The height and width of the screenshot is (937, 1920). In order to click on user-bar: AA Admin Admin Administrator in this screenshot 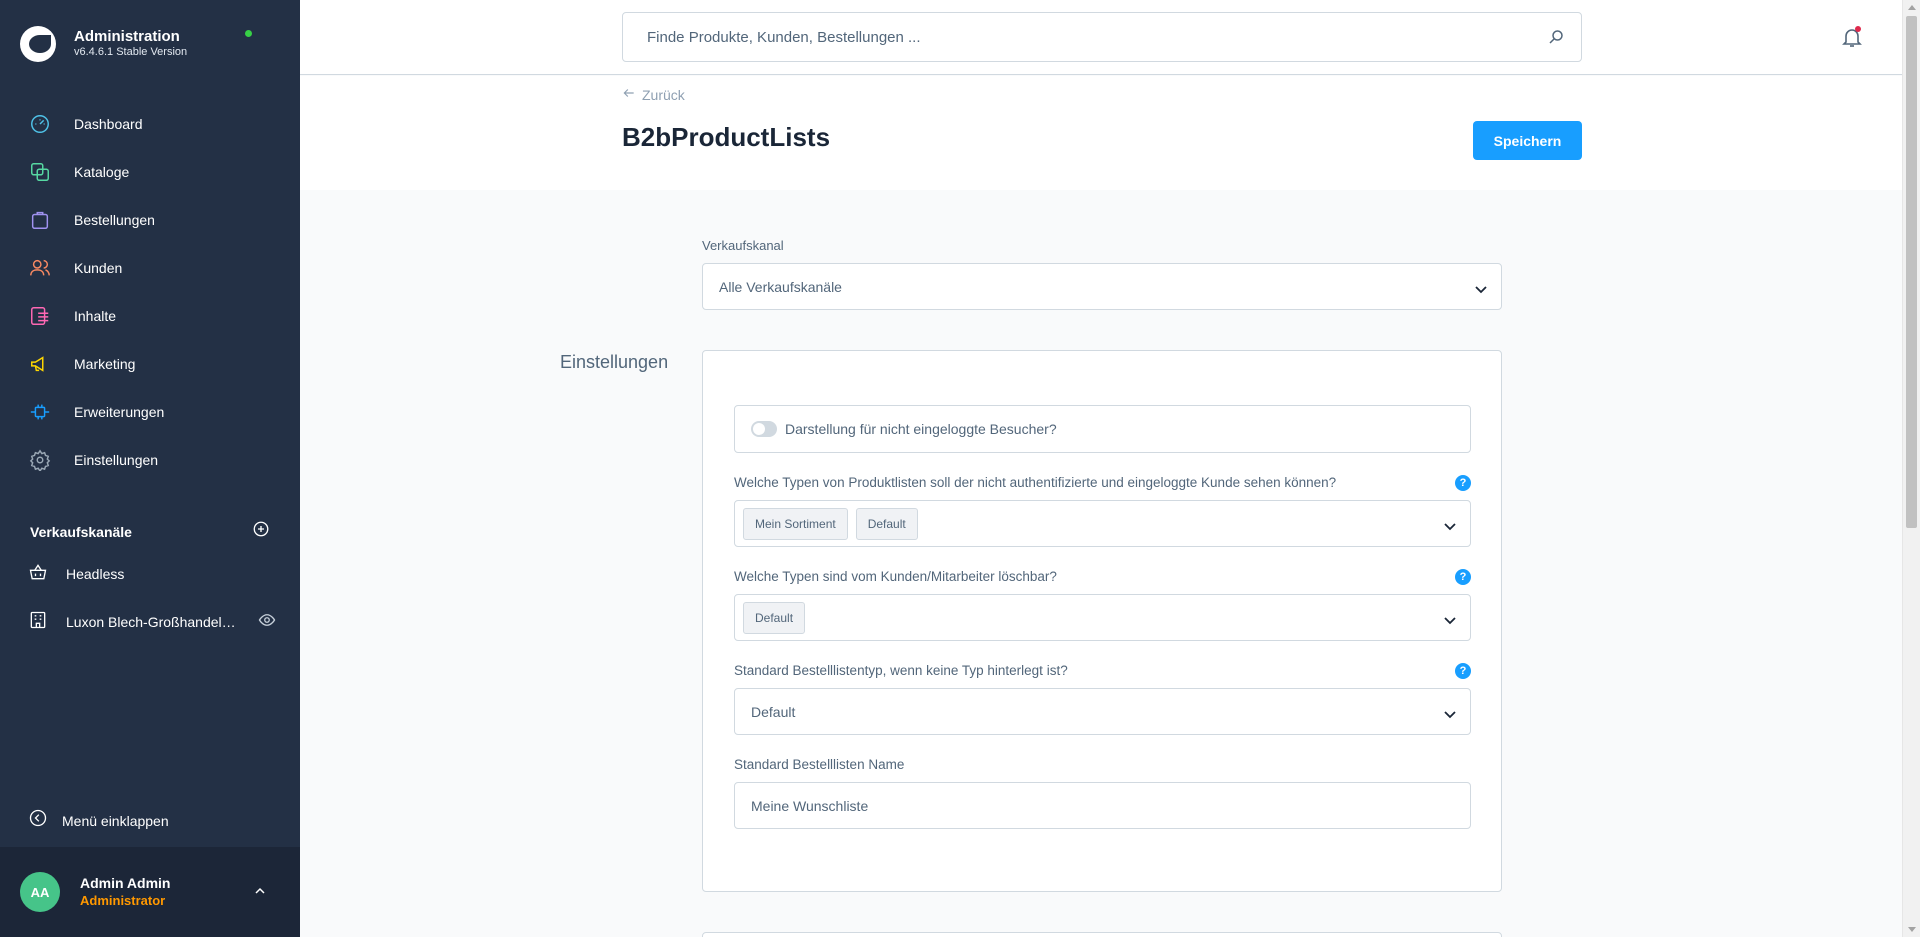, I will do `click(150, 892)`.